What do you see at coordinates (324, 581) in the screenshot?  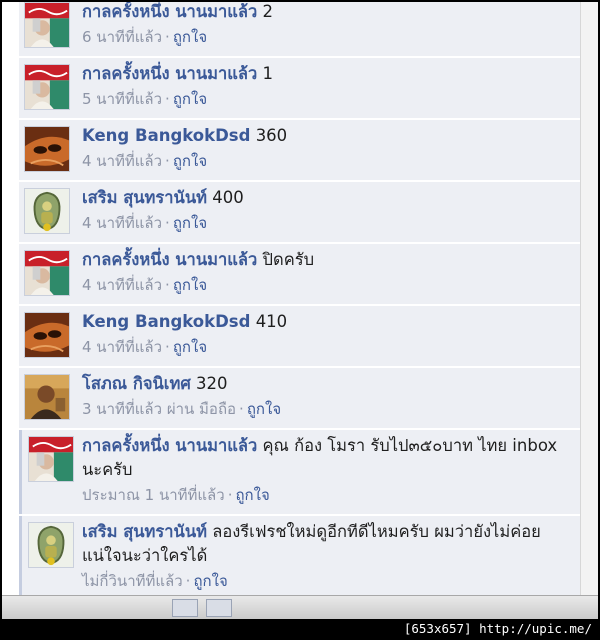 I see `comment-meta: ไม่กี่วินาทีที่แล้ว · ถูกใจ` at bounding box center [324, 581].